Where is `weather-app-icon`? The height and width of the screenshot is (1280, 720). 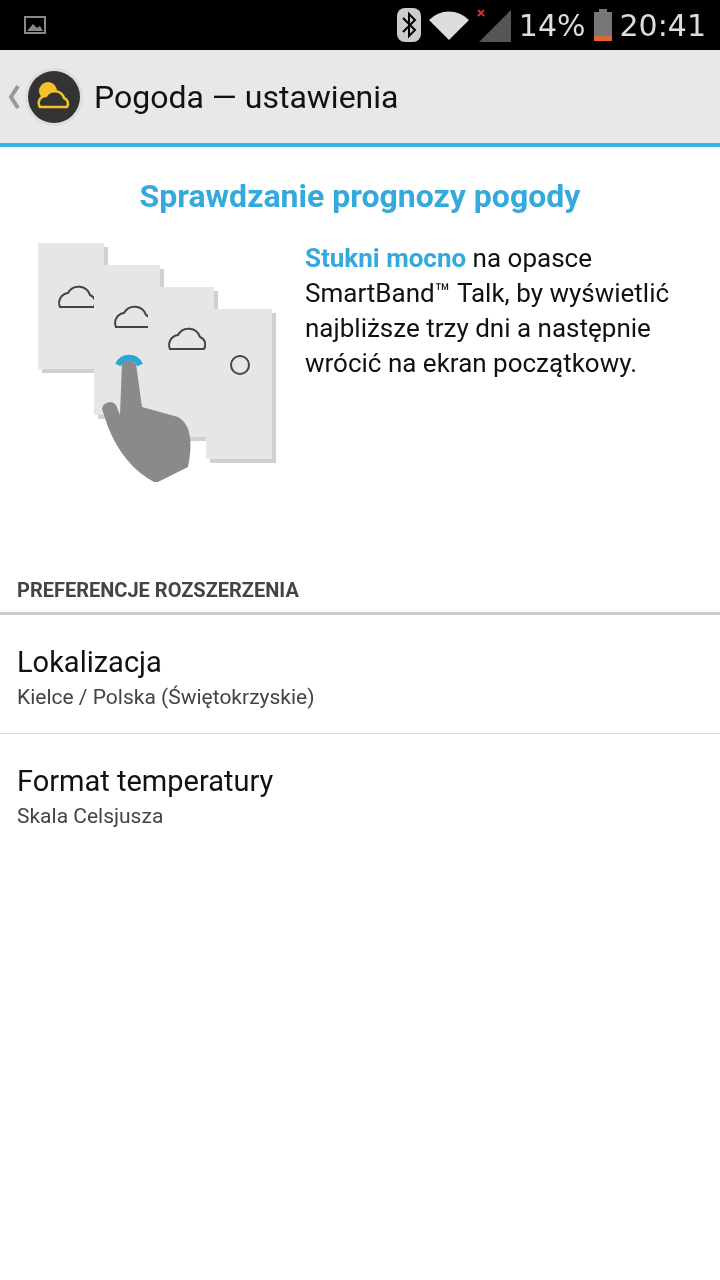 weather-app-icon is located at coordinates (54, 96).